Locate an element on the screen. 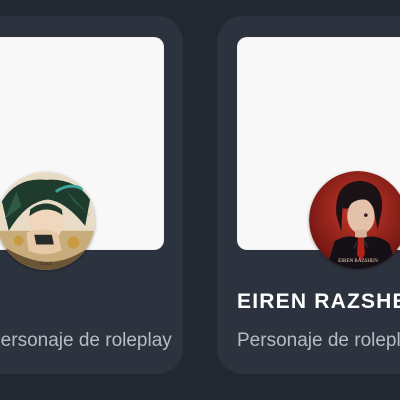 This screenshot has height=400, width=400. character-avatar: EIREN RAZSHEN is located at coordinates (354, 220).